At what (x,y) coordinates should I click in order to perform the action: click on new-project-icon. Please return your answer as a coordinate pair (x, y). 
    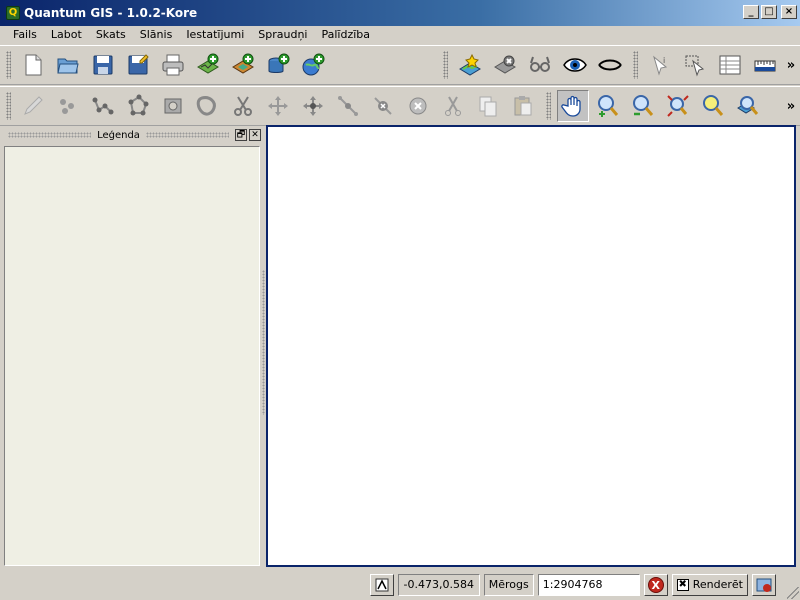
    Looking at the image, I should click on (33, 65).